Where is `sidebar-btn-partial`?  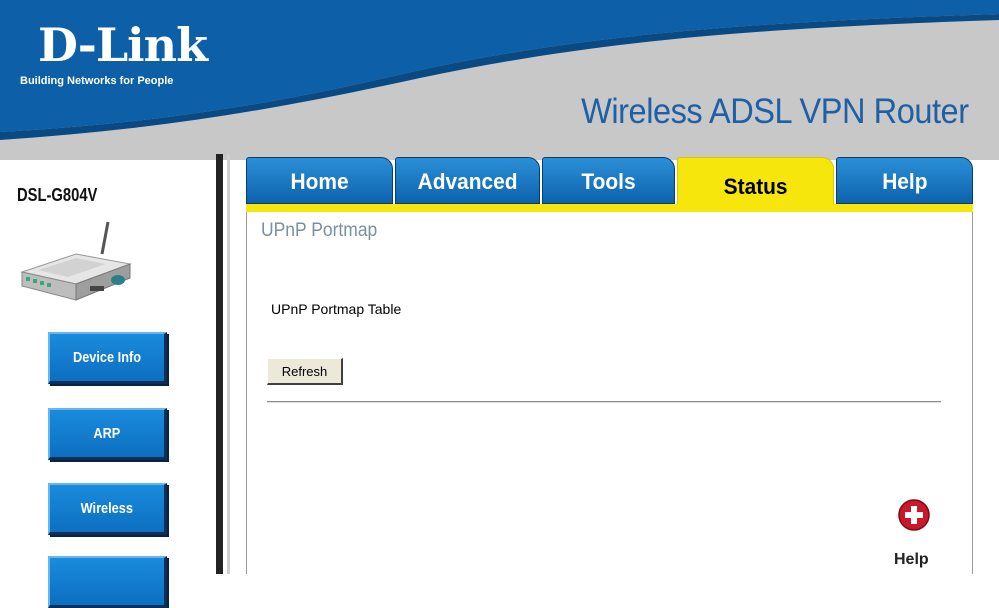
sidebar-btn-partial is located at coordinates (107, 582).